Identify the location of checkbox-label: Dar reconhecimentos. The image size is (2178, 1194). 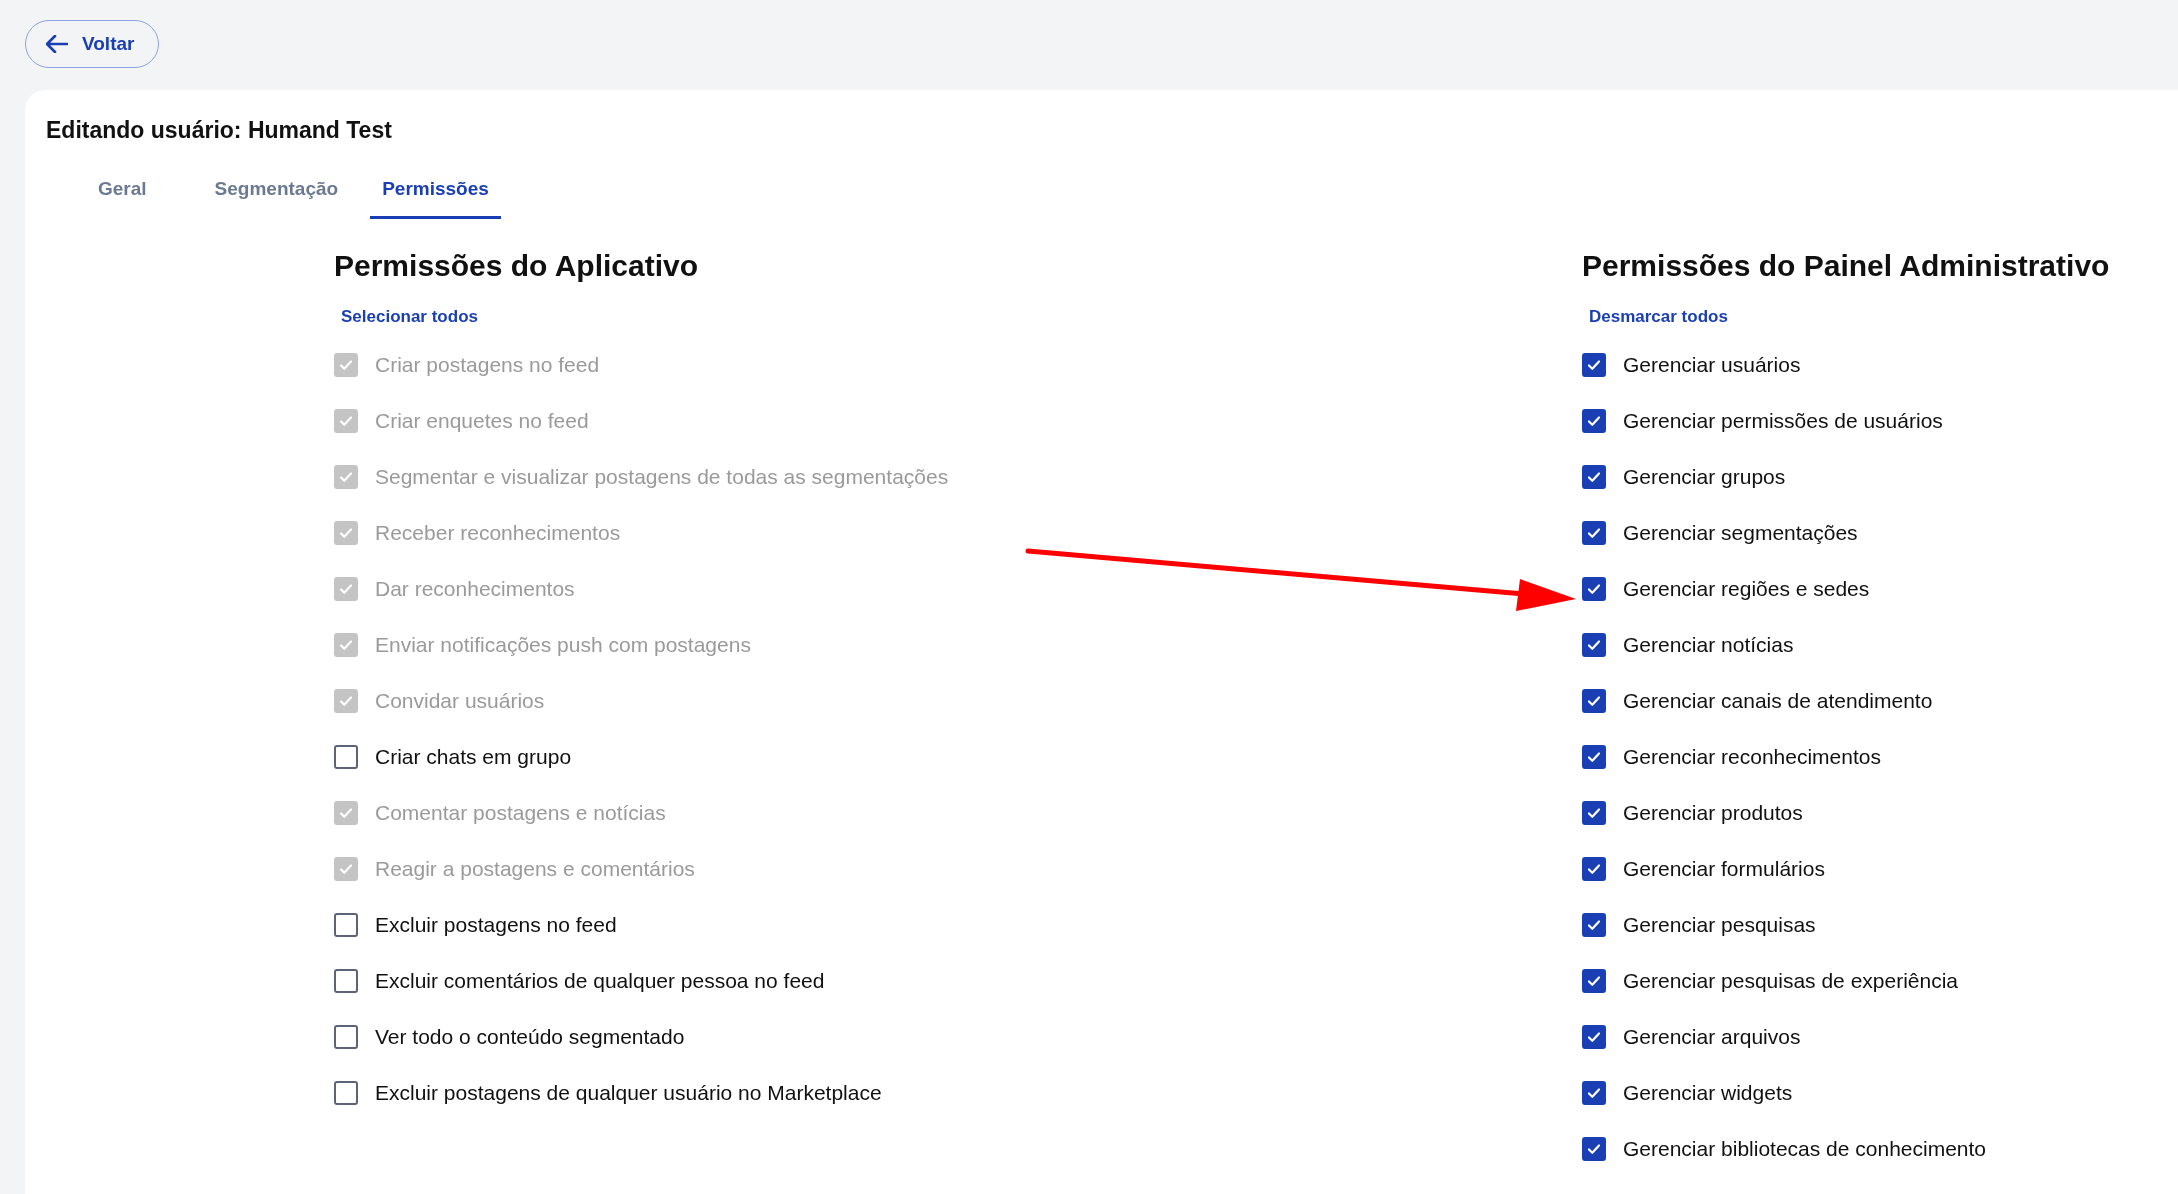
(475, 589).